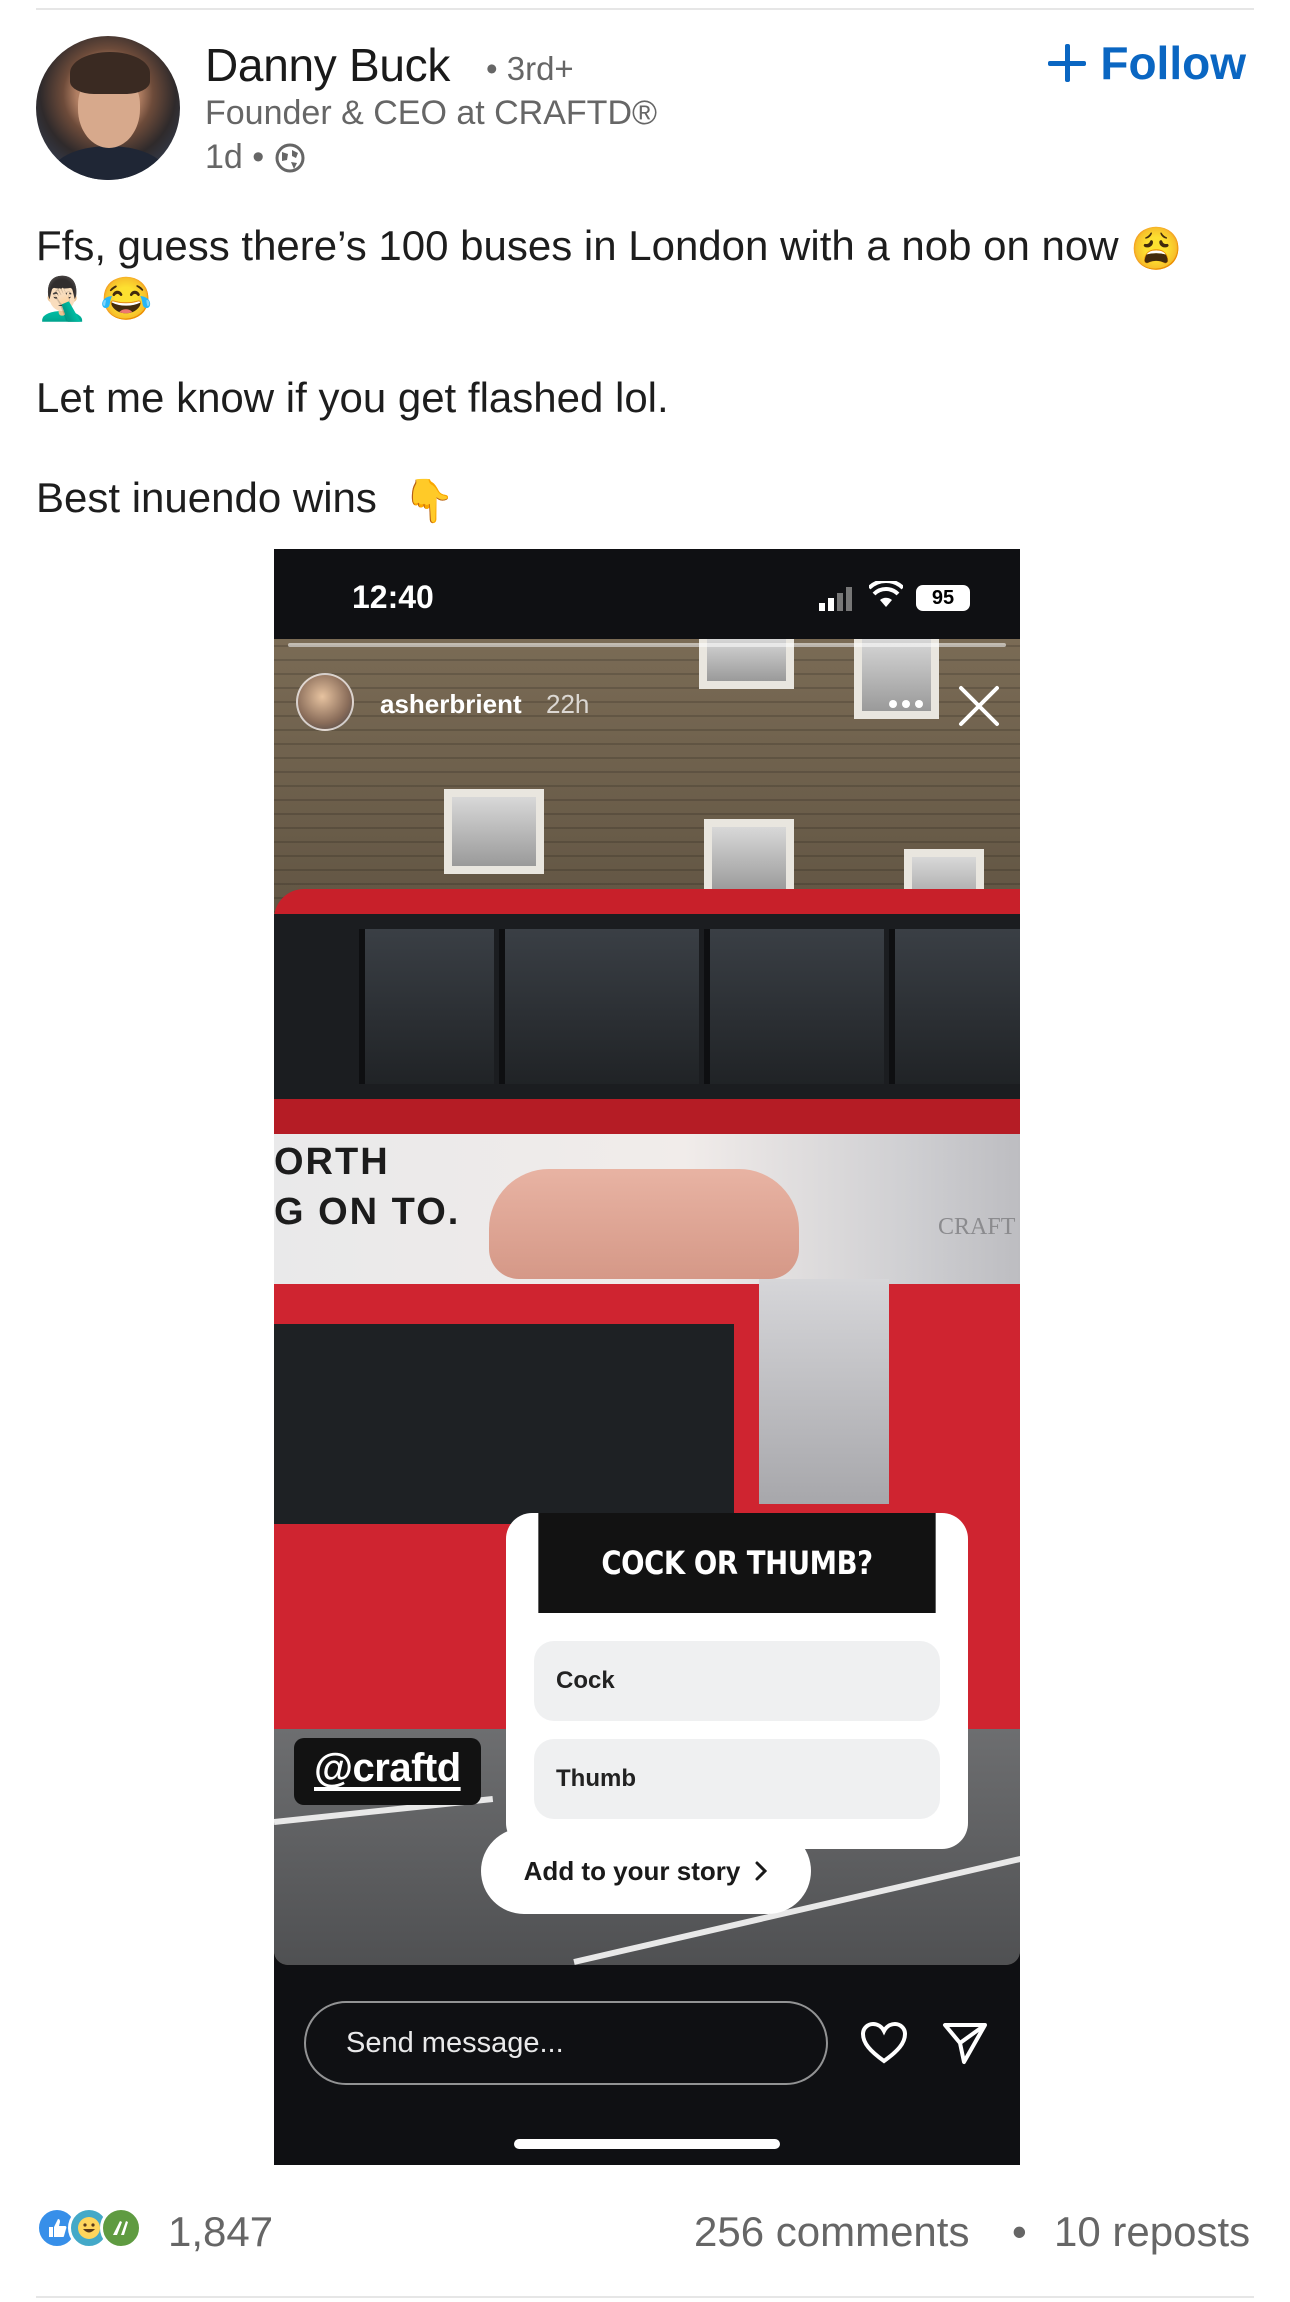 Image resolution: width=1290 pixels, height=2302 pixels. What do you see at coordinates (428, 500) in the screenshot?
I see `pointing-down-emoji: 👇` at bounding box center [428, 500].